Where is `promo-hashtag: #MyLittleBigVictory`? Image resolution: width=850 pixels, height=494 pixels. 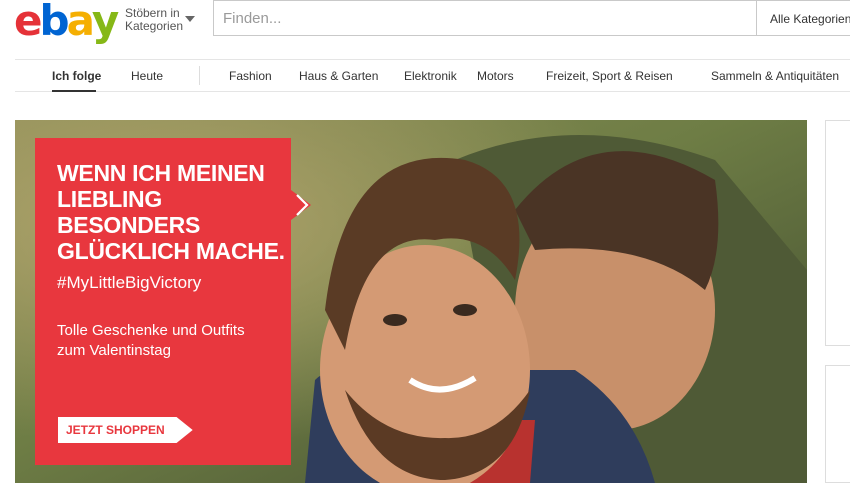 promo-hashtag: #MyLittleBigVictory is located at coordinates (129, 282).